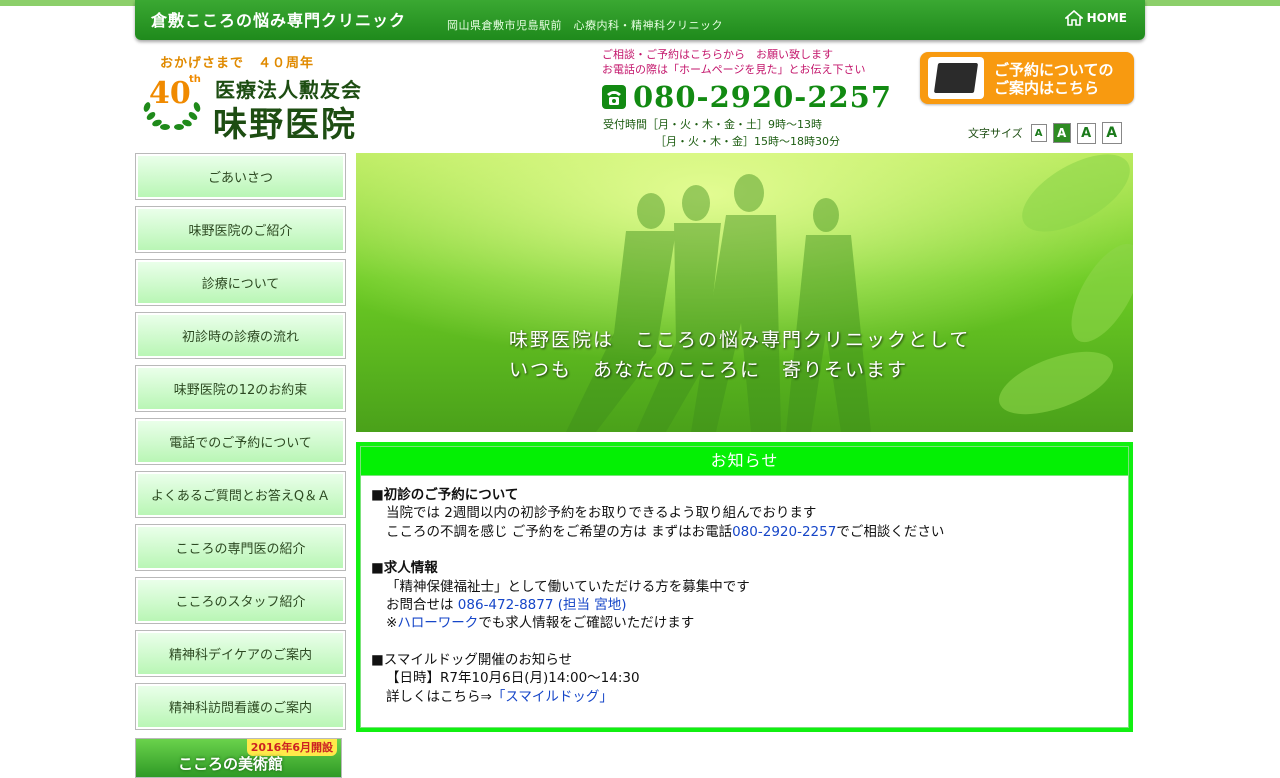 The height and width of the screenshot is (778, 1280). What do you see at coordinates (404, 568) in the screenshot?
I see `news-section-title: ■求人情報` at bounding box center [404, 568].